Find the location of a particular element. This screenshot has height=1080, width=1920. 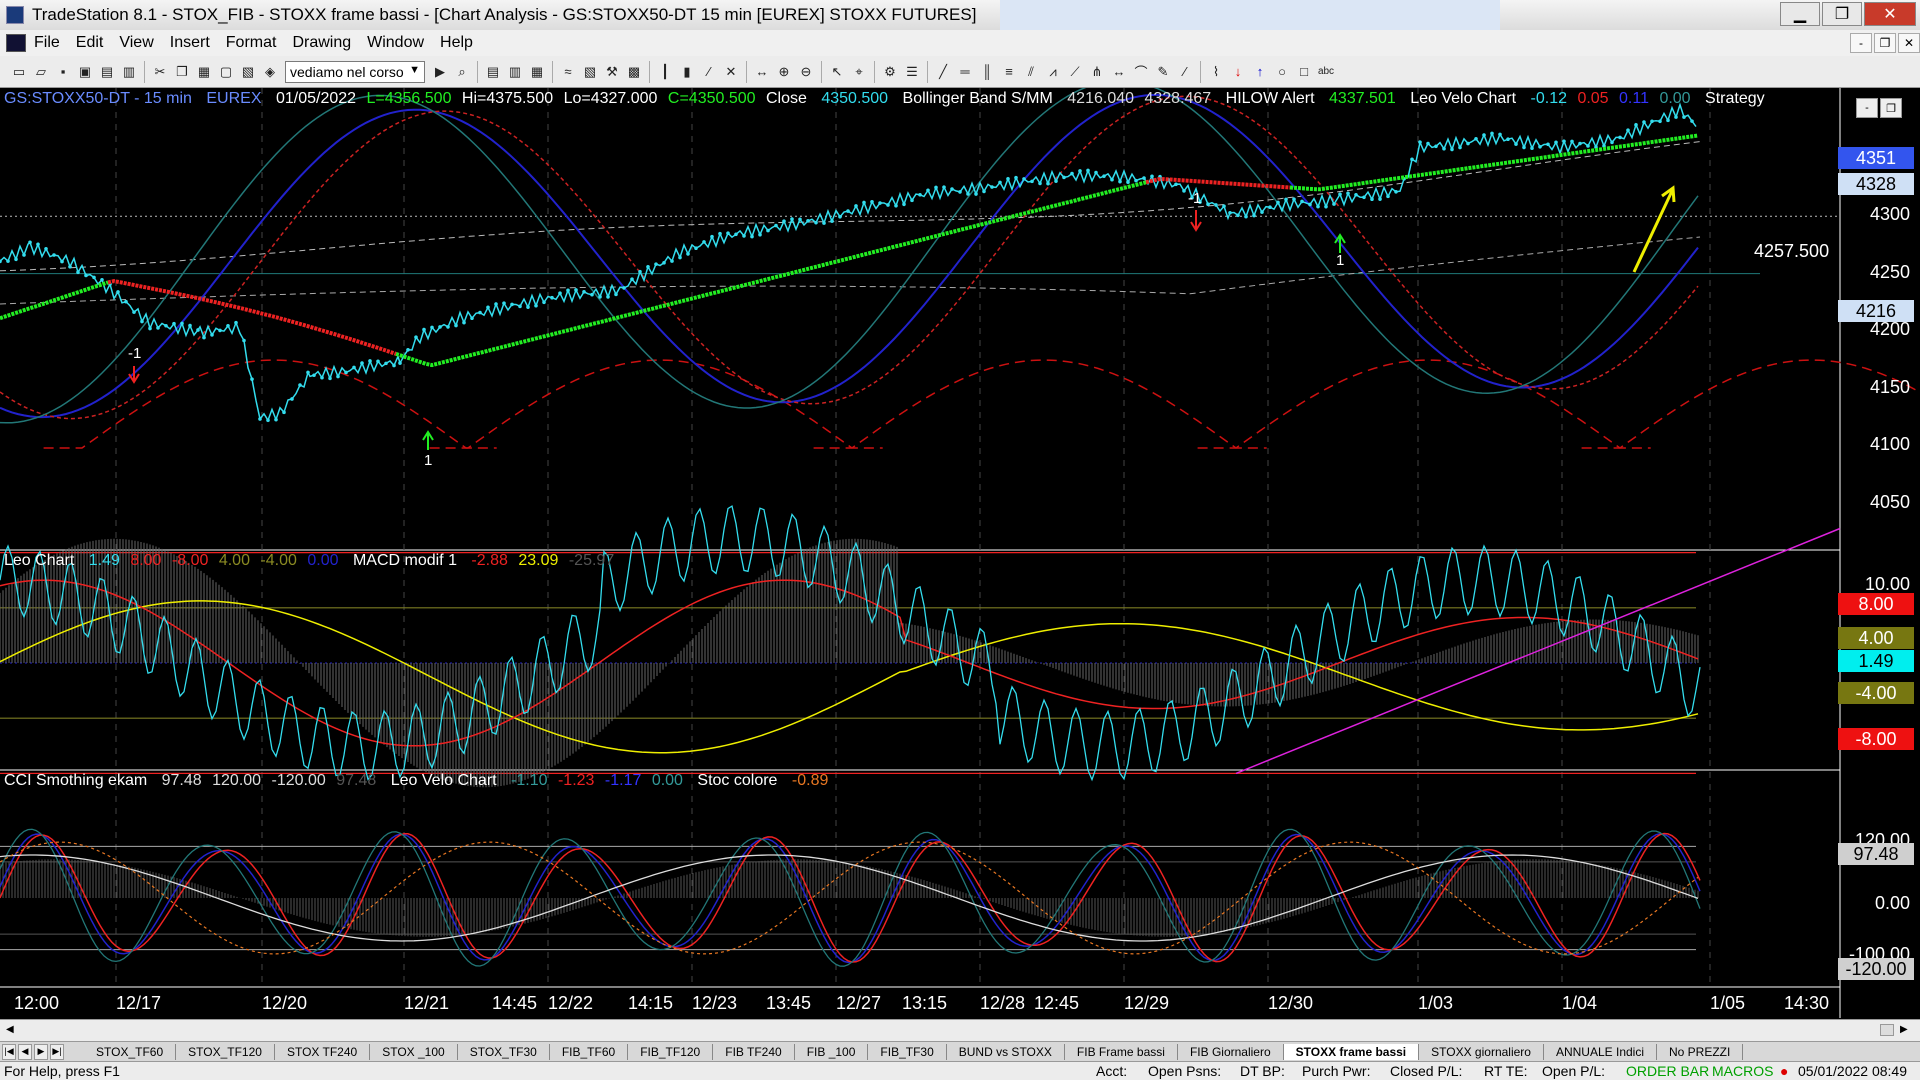

lock-icon: ▢ is located at coordinates (226, 72).